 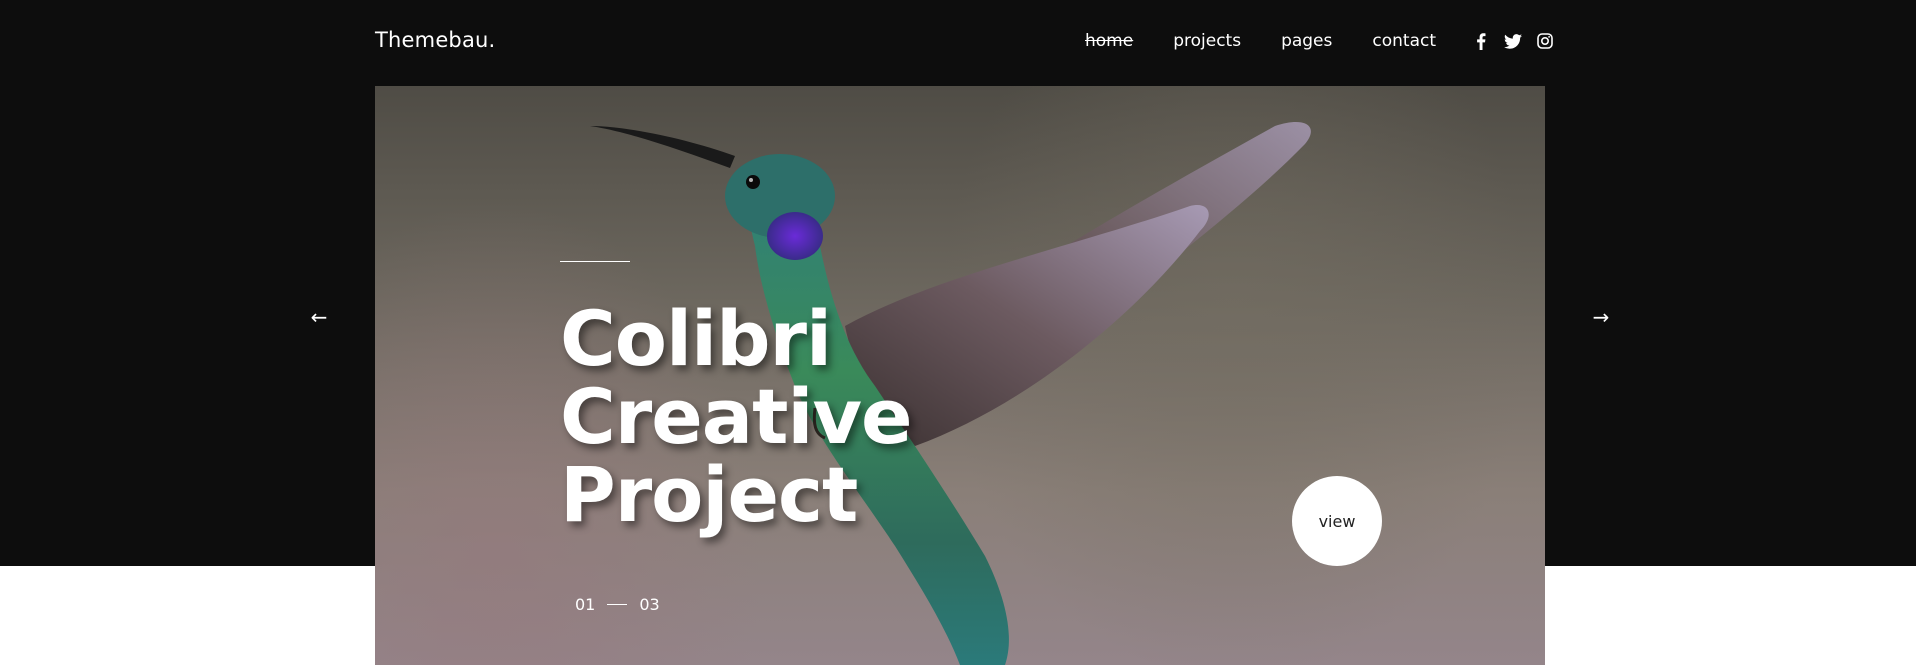 I want to click on slide-counter: 01 03, so click(x=617, y=604).